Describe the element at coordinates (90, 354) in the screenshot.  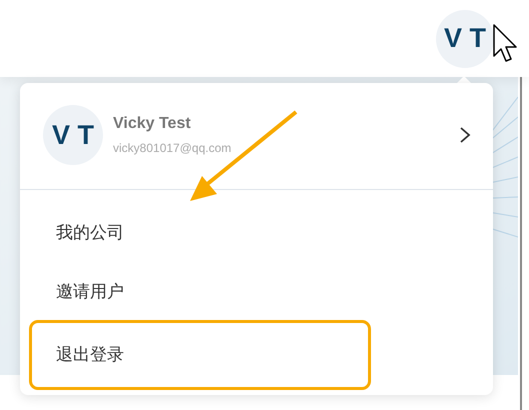
I see `menu-item: 退出登录` at that location.